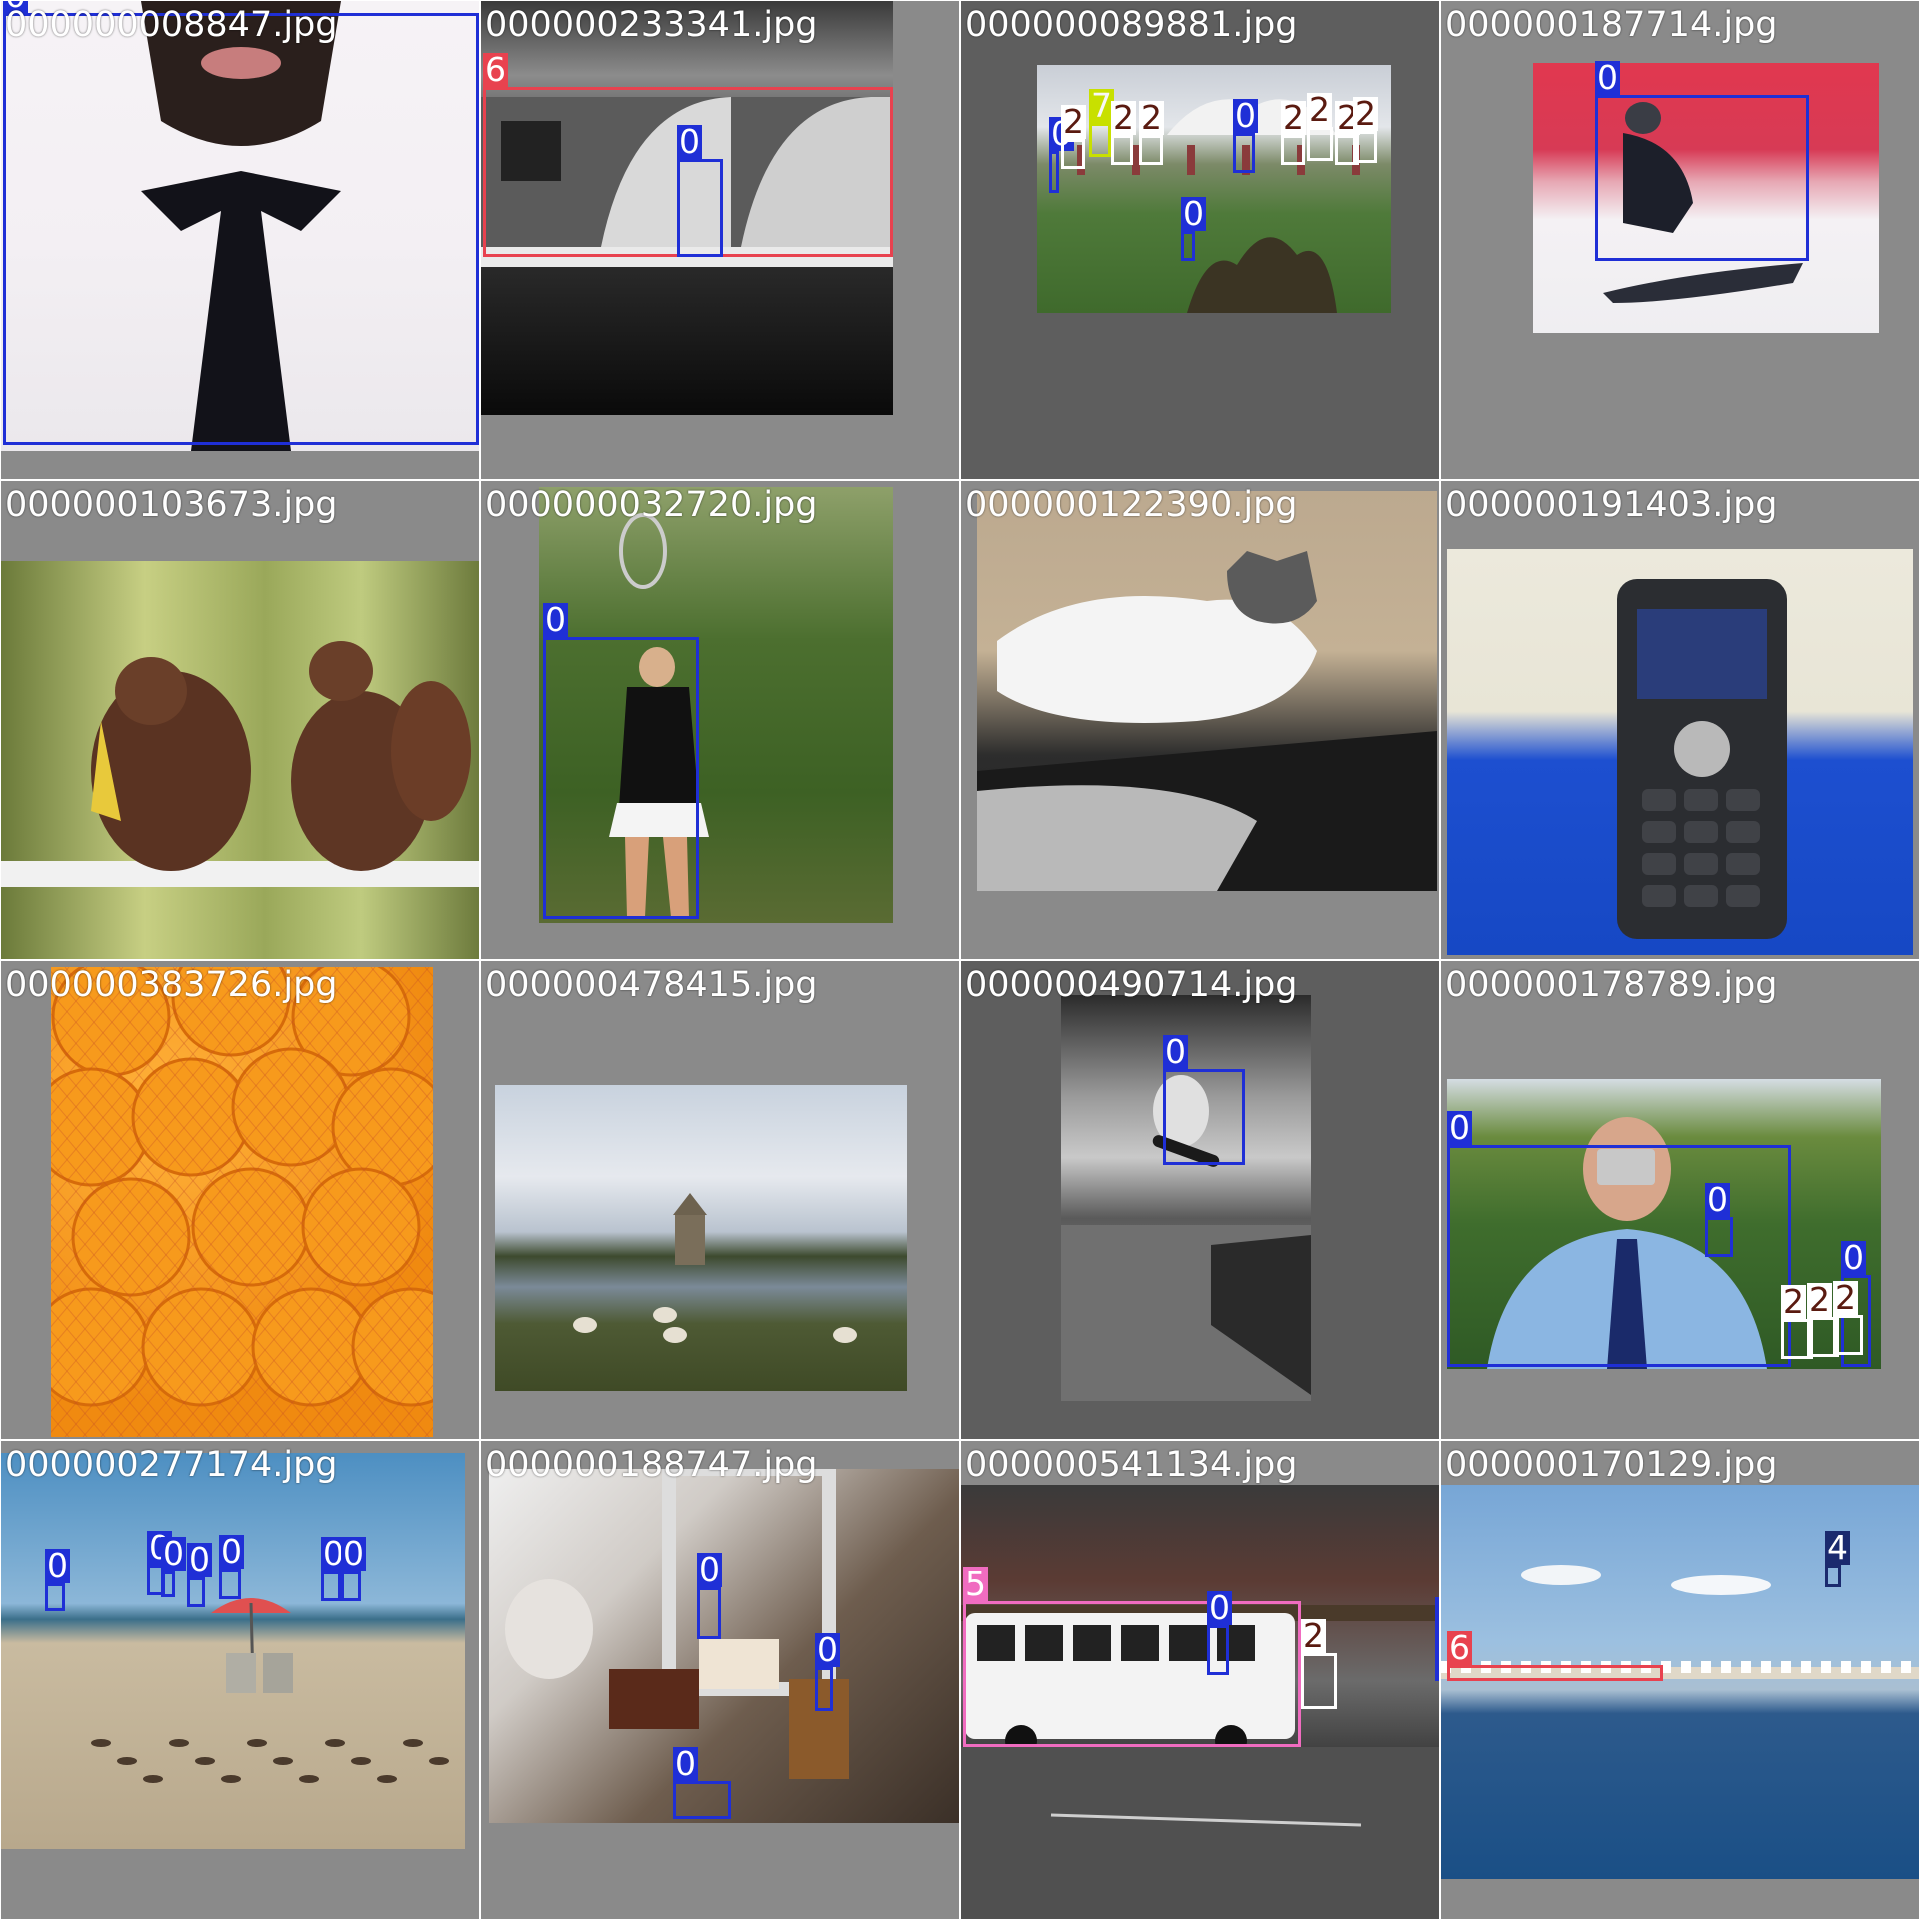 Image resolution: width=1920 pixels, height=1920 pixels. Describe the element at coordinates (1611, 505) in the screenshot. I see `image-filename: 000000191403.jpg` at that location.